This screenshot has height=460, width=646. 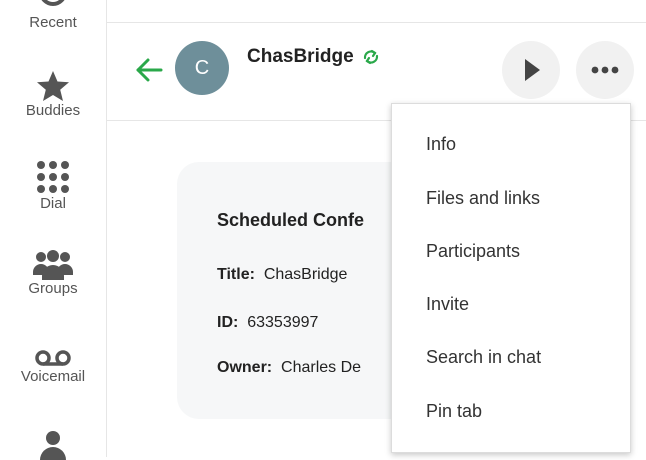 I want to click on chat-name: ChasBridge, so click(x=300, y=56).